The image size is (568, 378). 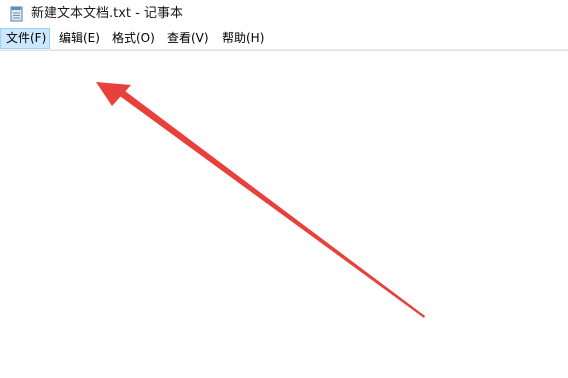 What do you see at coordinates (284, 39) in the screenshot?
I see `menu-bar: 文件(F) 编辑(E) 格式(O) 查看(V) 帮助(H)` at bounding box center [284, 39].